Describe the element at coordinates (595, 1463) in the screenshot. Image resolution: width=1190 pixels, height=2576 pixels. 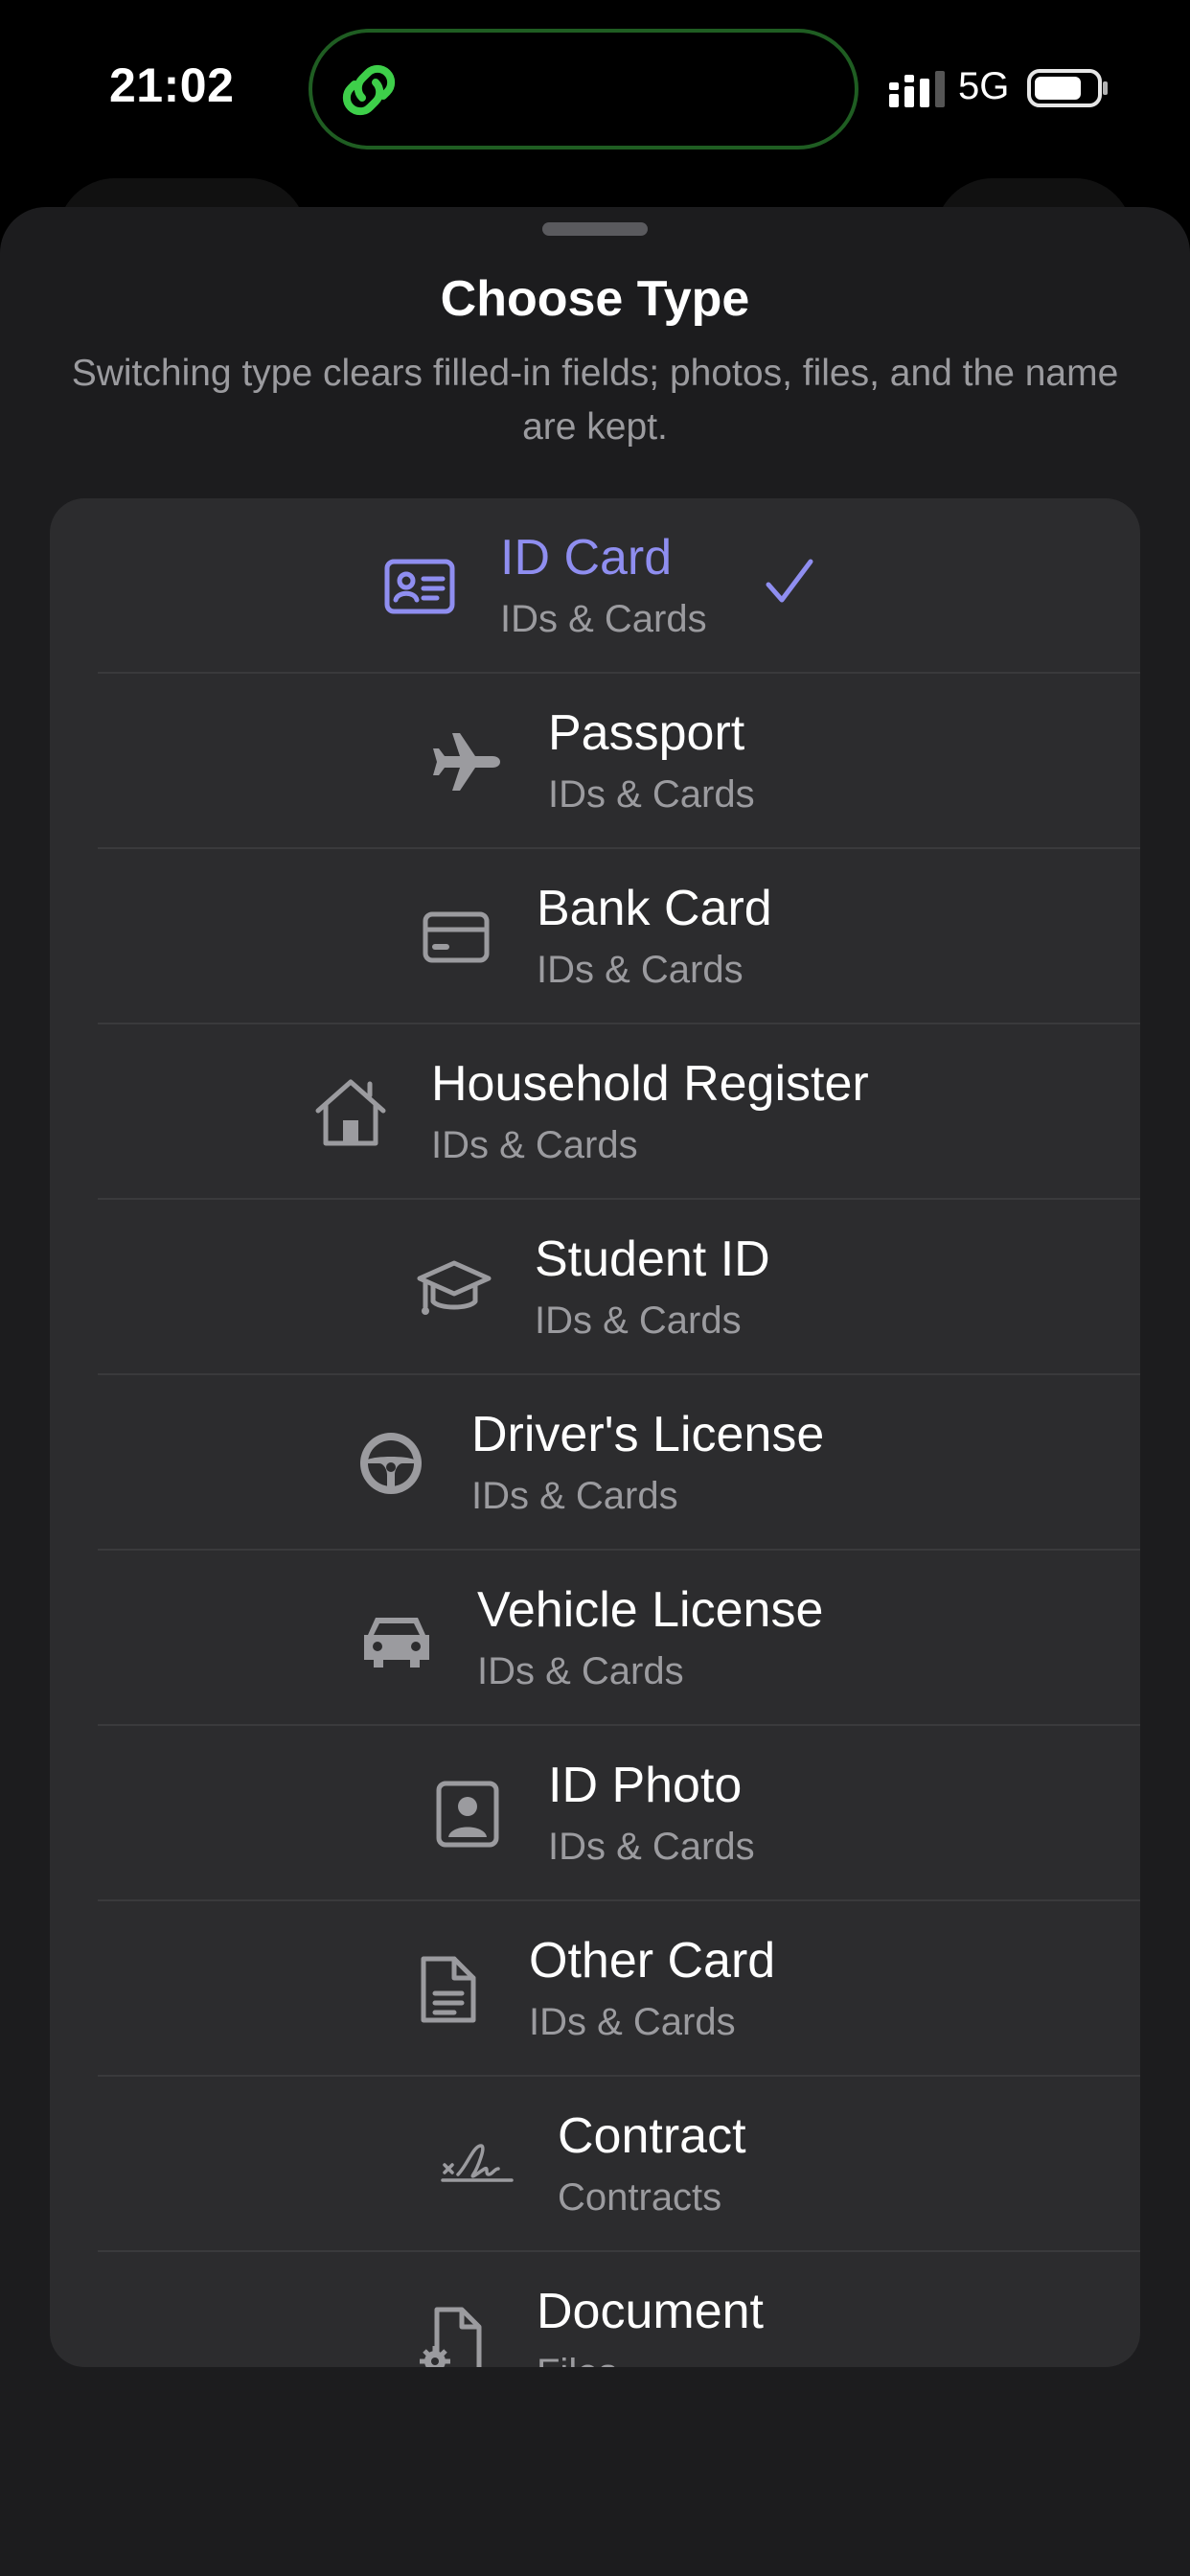
I see `type-row-drivers-license: Driver's License IDs & Cards` at that location.